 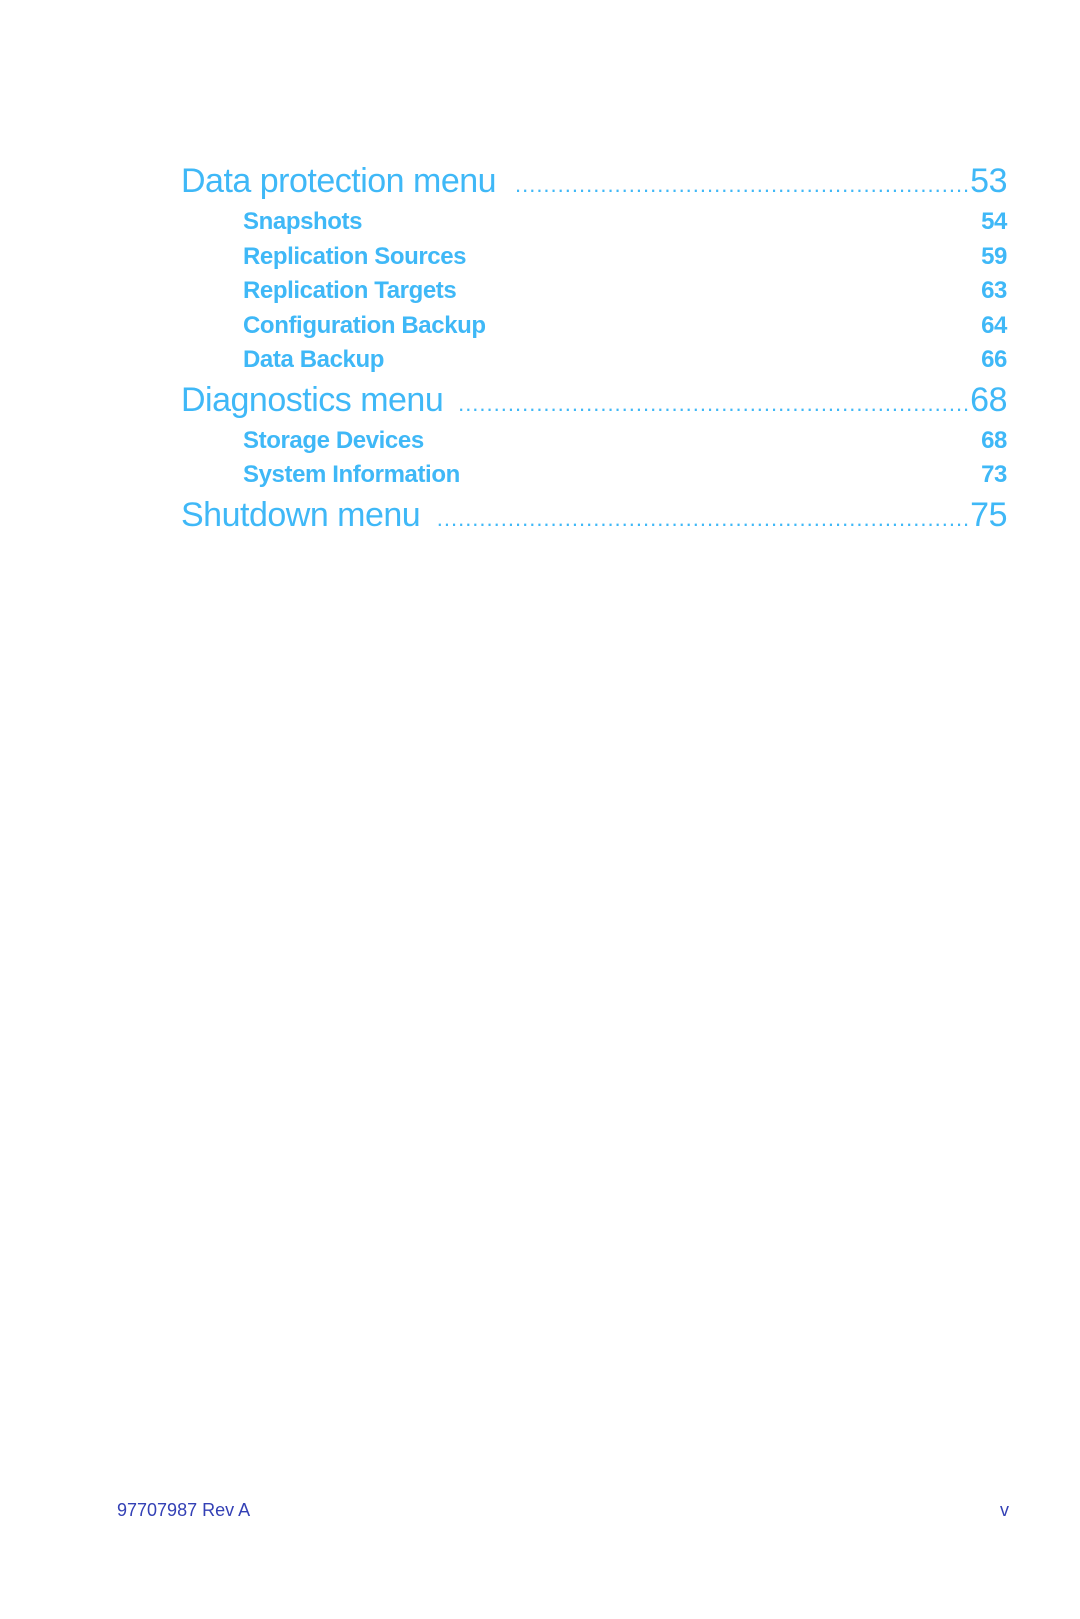 I want to click on toc-entry-title: System Information, so click(x=612, y=475).